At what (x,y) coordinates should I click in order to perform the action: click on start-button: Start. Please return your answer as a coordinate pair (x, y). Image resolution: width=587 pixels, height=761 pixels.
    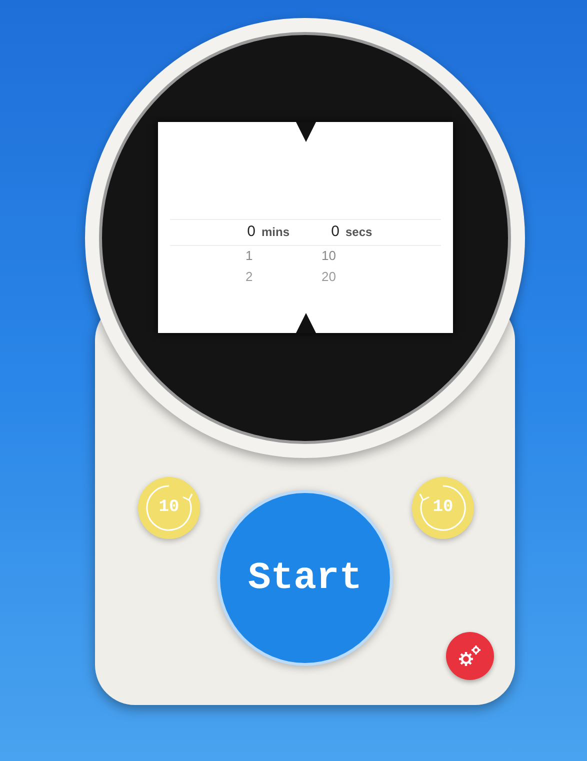
    Looking at the image, I should click on (305, 578).